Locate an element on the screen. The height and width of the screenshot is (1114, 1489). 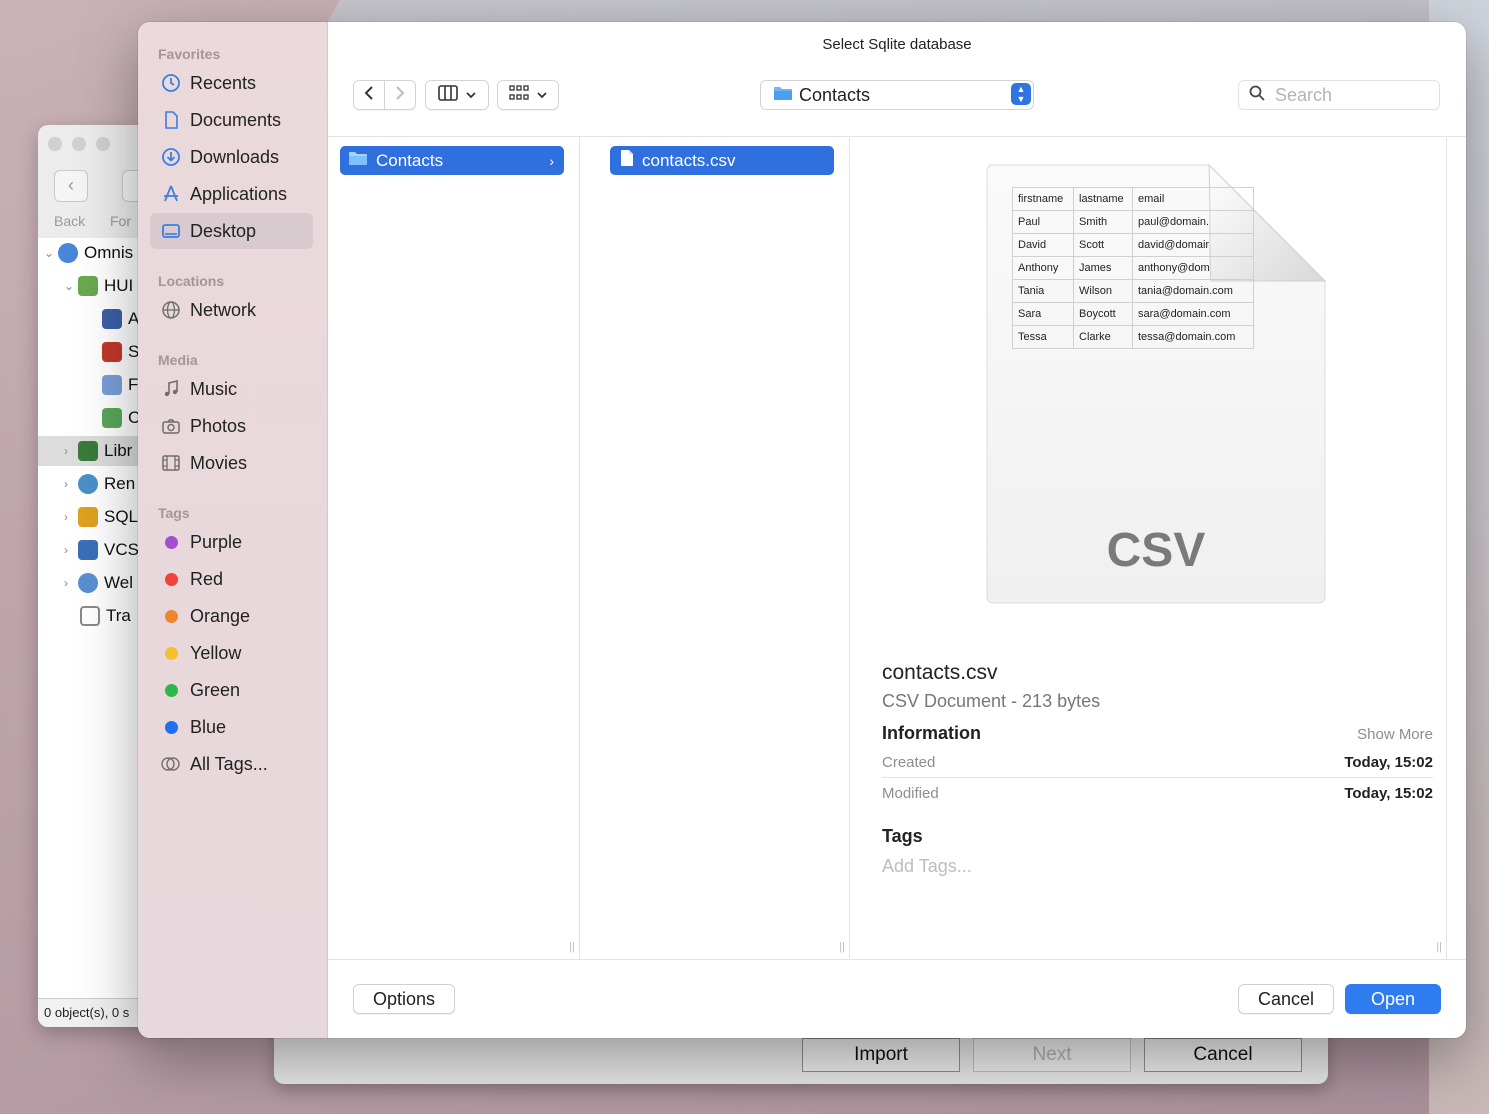
table-row: Sara Boycott sara@domain.com is located at coordinates (1133, 314).